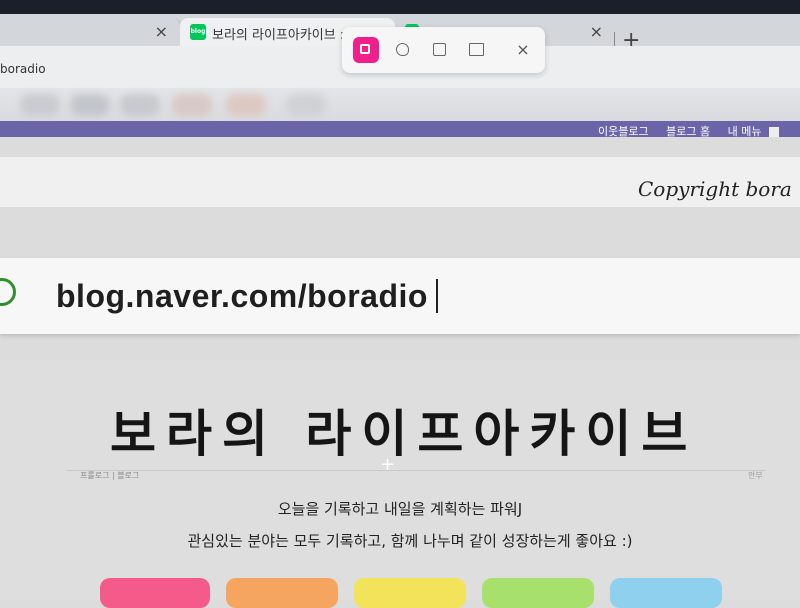  What do you see at coordinates (623, 131) in the screenshot?
I see `nav-neighbor-blog: 이웃블로그` at bounding box center [623, 131].